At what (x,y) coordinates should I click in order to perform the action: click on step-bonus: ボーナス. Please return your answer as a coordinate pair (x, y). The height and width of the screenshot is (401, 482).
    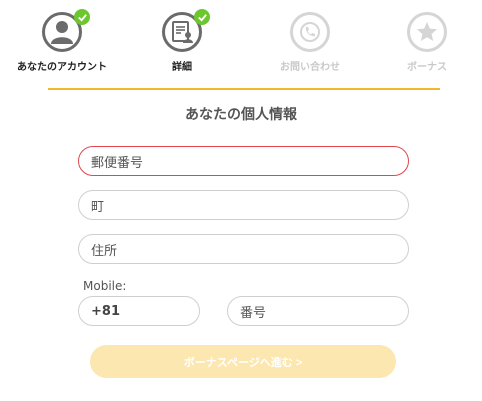
    Looking at the image, I should click on (427, 42).